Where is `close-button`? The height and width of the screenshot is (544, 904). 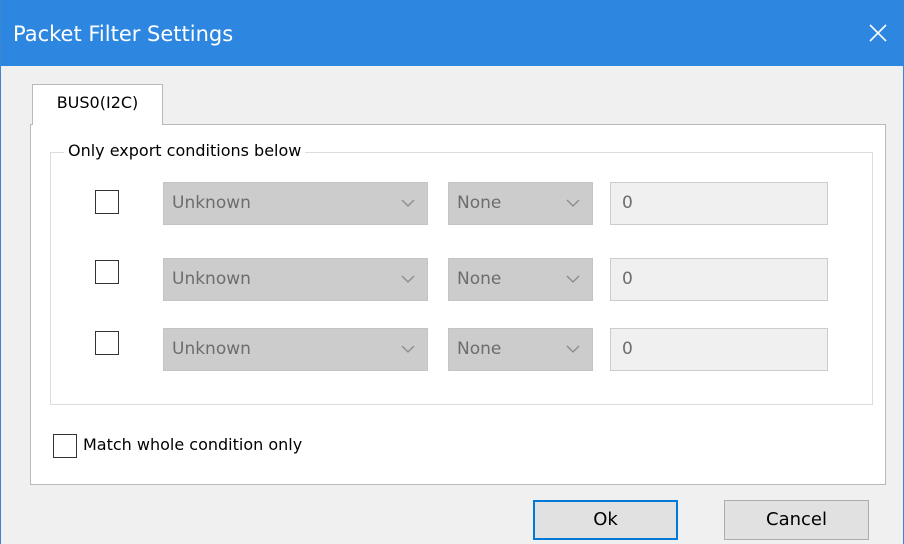
close-button is located at coordinates (876, 33).